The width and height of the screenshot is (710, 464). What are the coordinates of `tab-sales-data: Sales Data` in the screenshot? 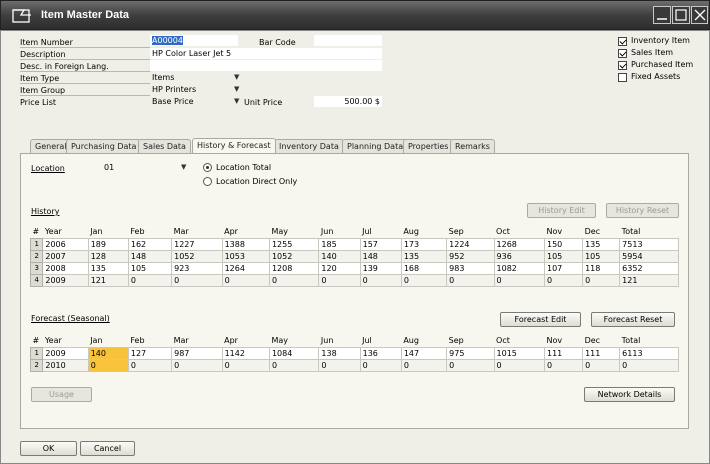 It's located at (164, 146).